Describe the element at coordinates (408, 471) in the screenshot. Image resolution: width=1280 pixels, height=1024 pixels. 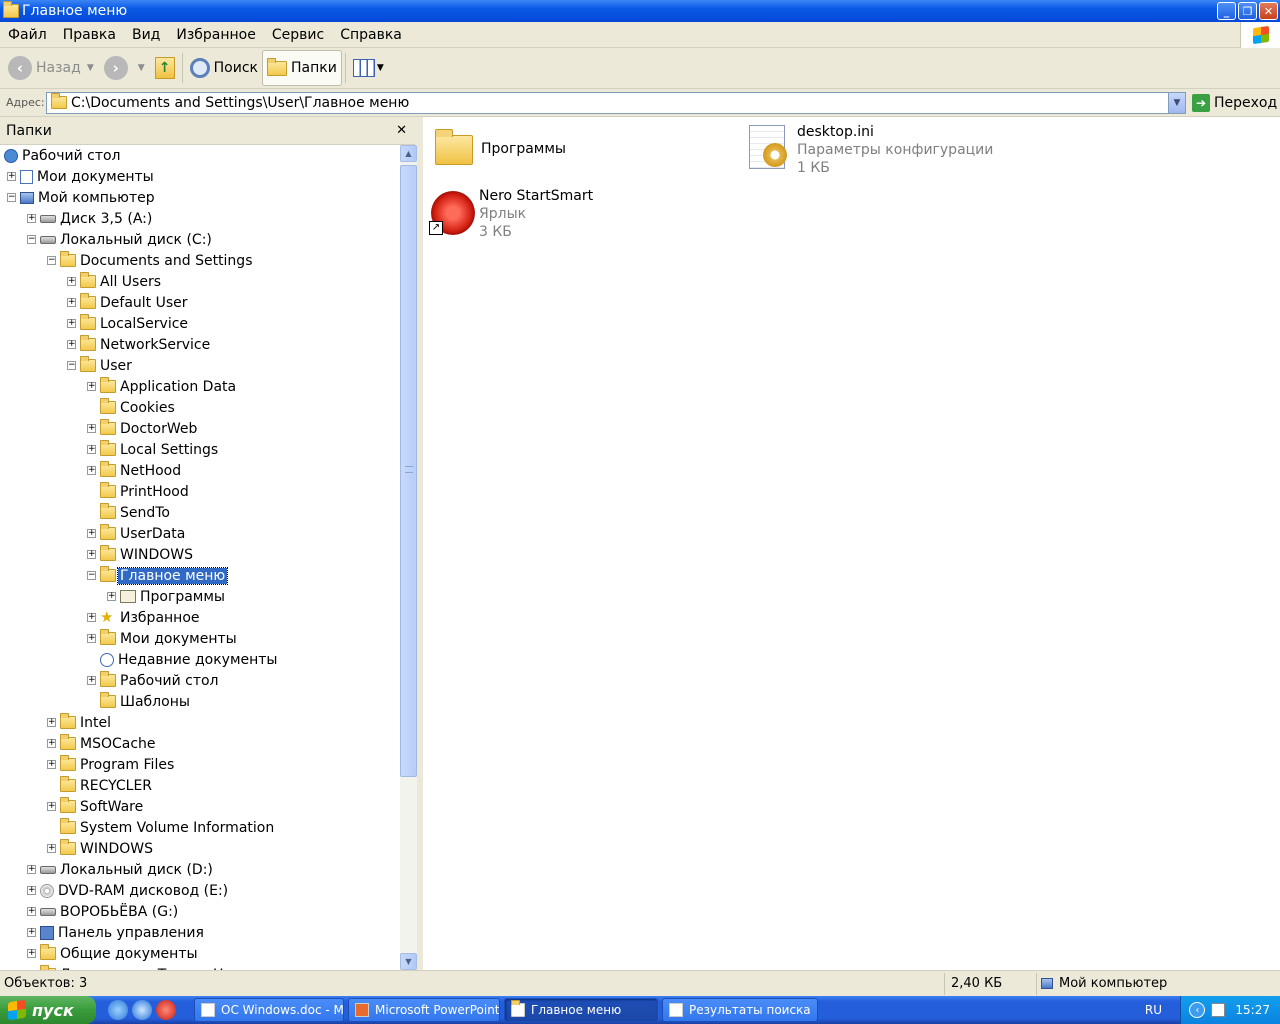
I see `scroll-thumb` at that location.